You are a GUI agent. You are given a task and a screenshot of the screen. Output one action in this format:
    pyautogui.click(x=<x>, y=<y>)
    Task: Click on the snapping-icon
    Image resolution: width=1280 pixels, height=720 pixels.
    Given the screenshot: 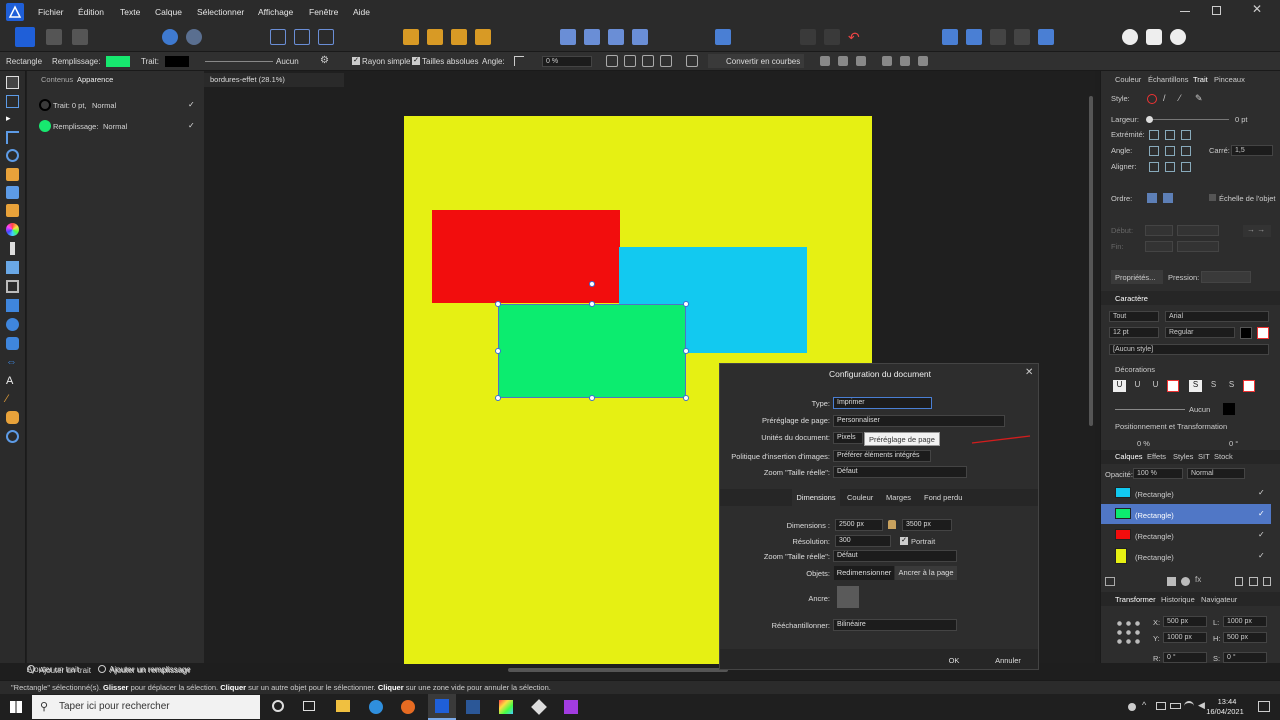 What is the action you would take?
    pyautogui.click(x=1154, y=37)
    